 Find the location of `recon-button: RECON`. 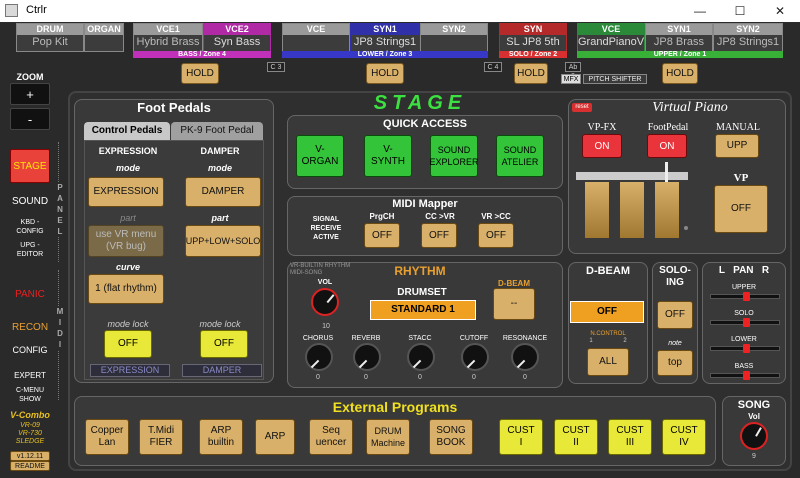

recon-button: RECON is located at coordinates (30, 328).